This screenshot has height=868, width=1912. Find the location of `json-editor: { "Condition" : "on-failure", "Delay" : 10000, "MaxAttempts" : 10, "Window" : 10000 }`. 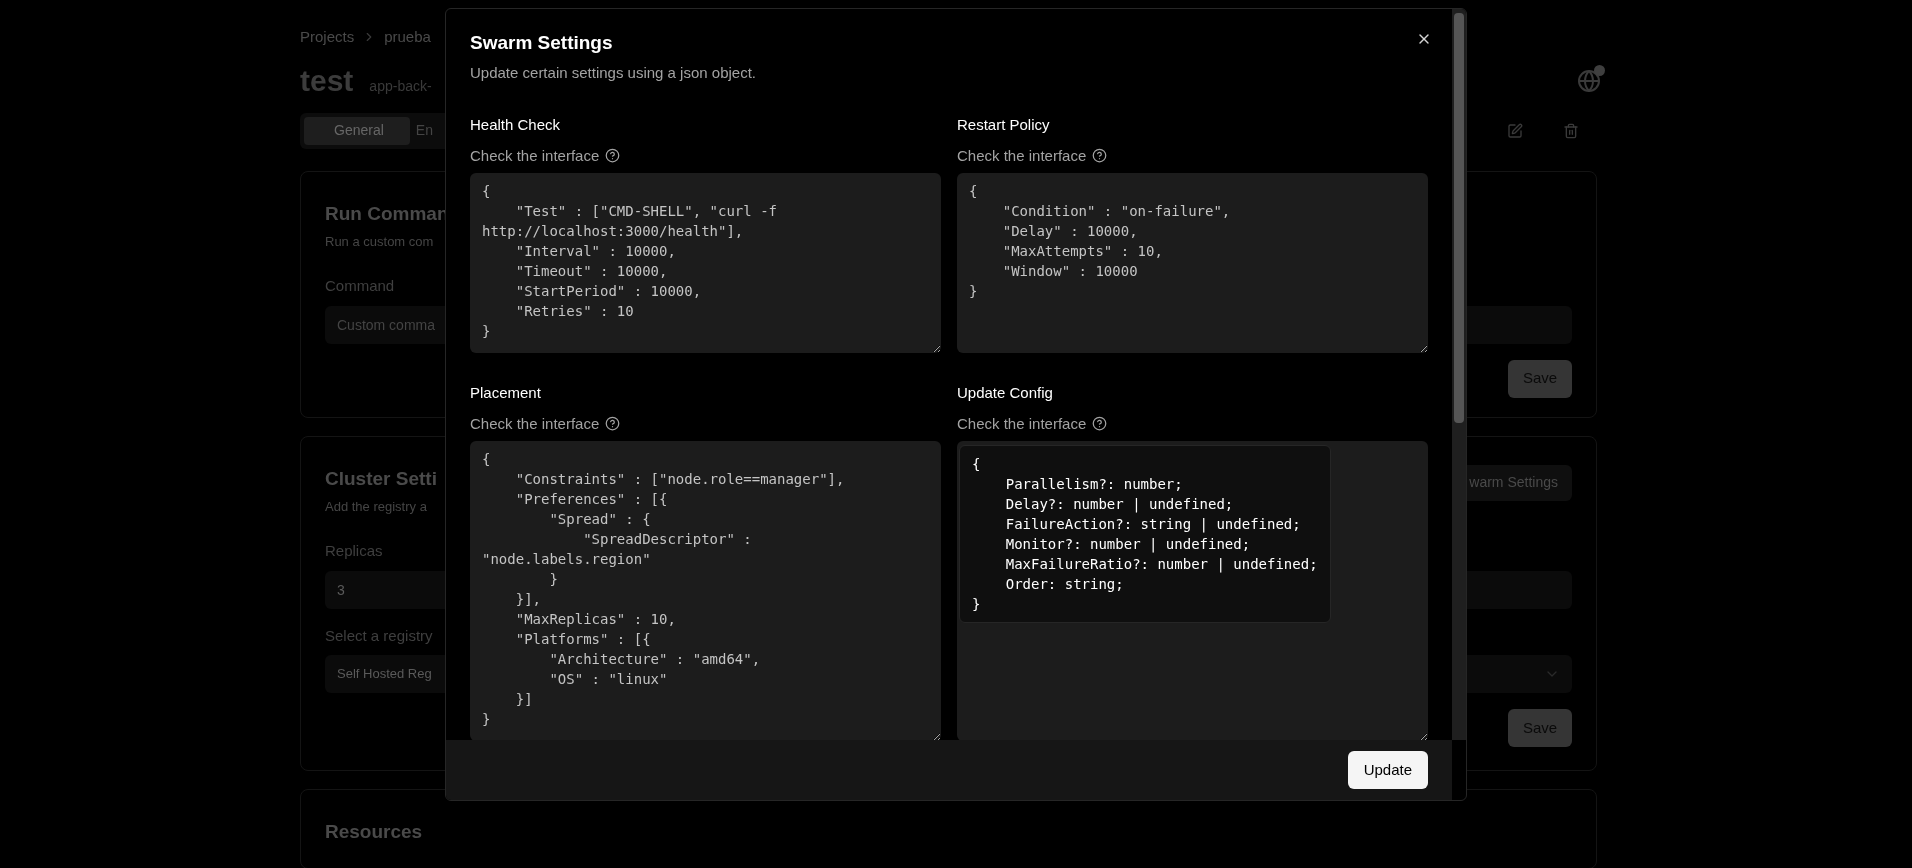

json-editor: { "Condition" : "on-failure", "Delay" : 10000, "MaxAttempts" : 10, "Window" : 10000 } is located at coordinates (1192, 263).